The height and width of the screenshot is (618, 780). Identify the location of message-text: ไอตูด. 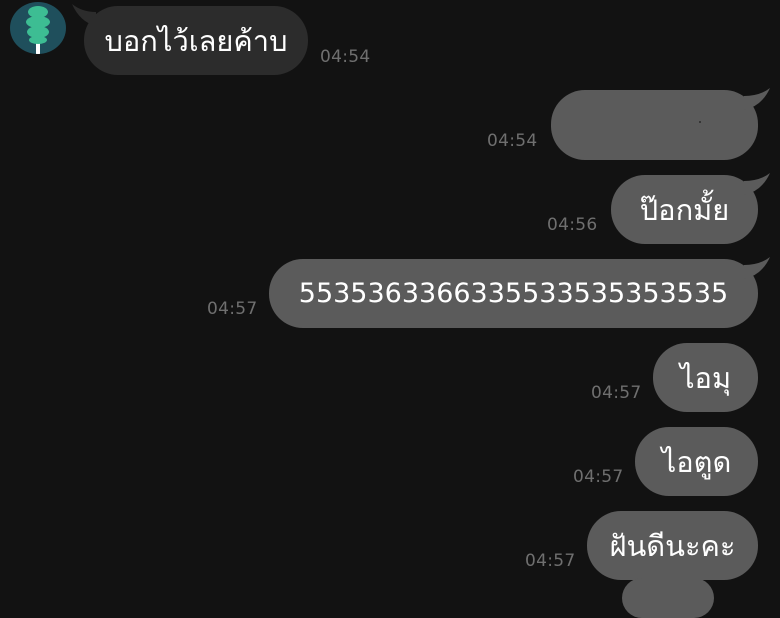
(696, 461).